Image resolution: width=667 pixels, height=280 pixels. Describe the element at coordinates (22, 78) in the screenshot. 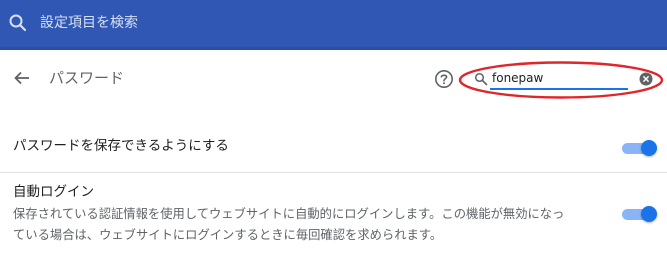

I see `back-arrow-icon` at that location.